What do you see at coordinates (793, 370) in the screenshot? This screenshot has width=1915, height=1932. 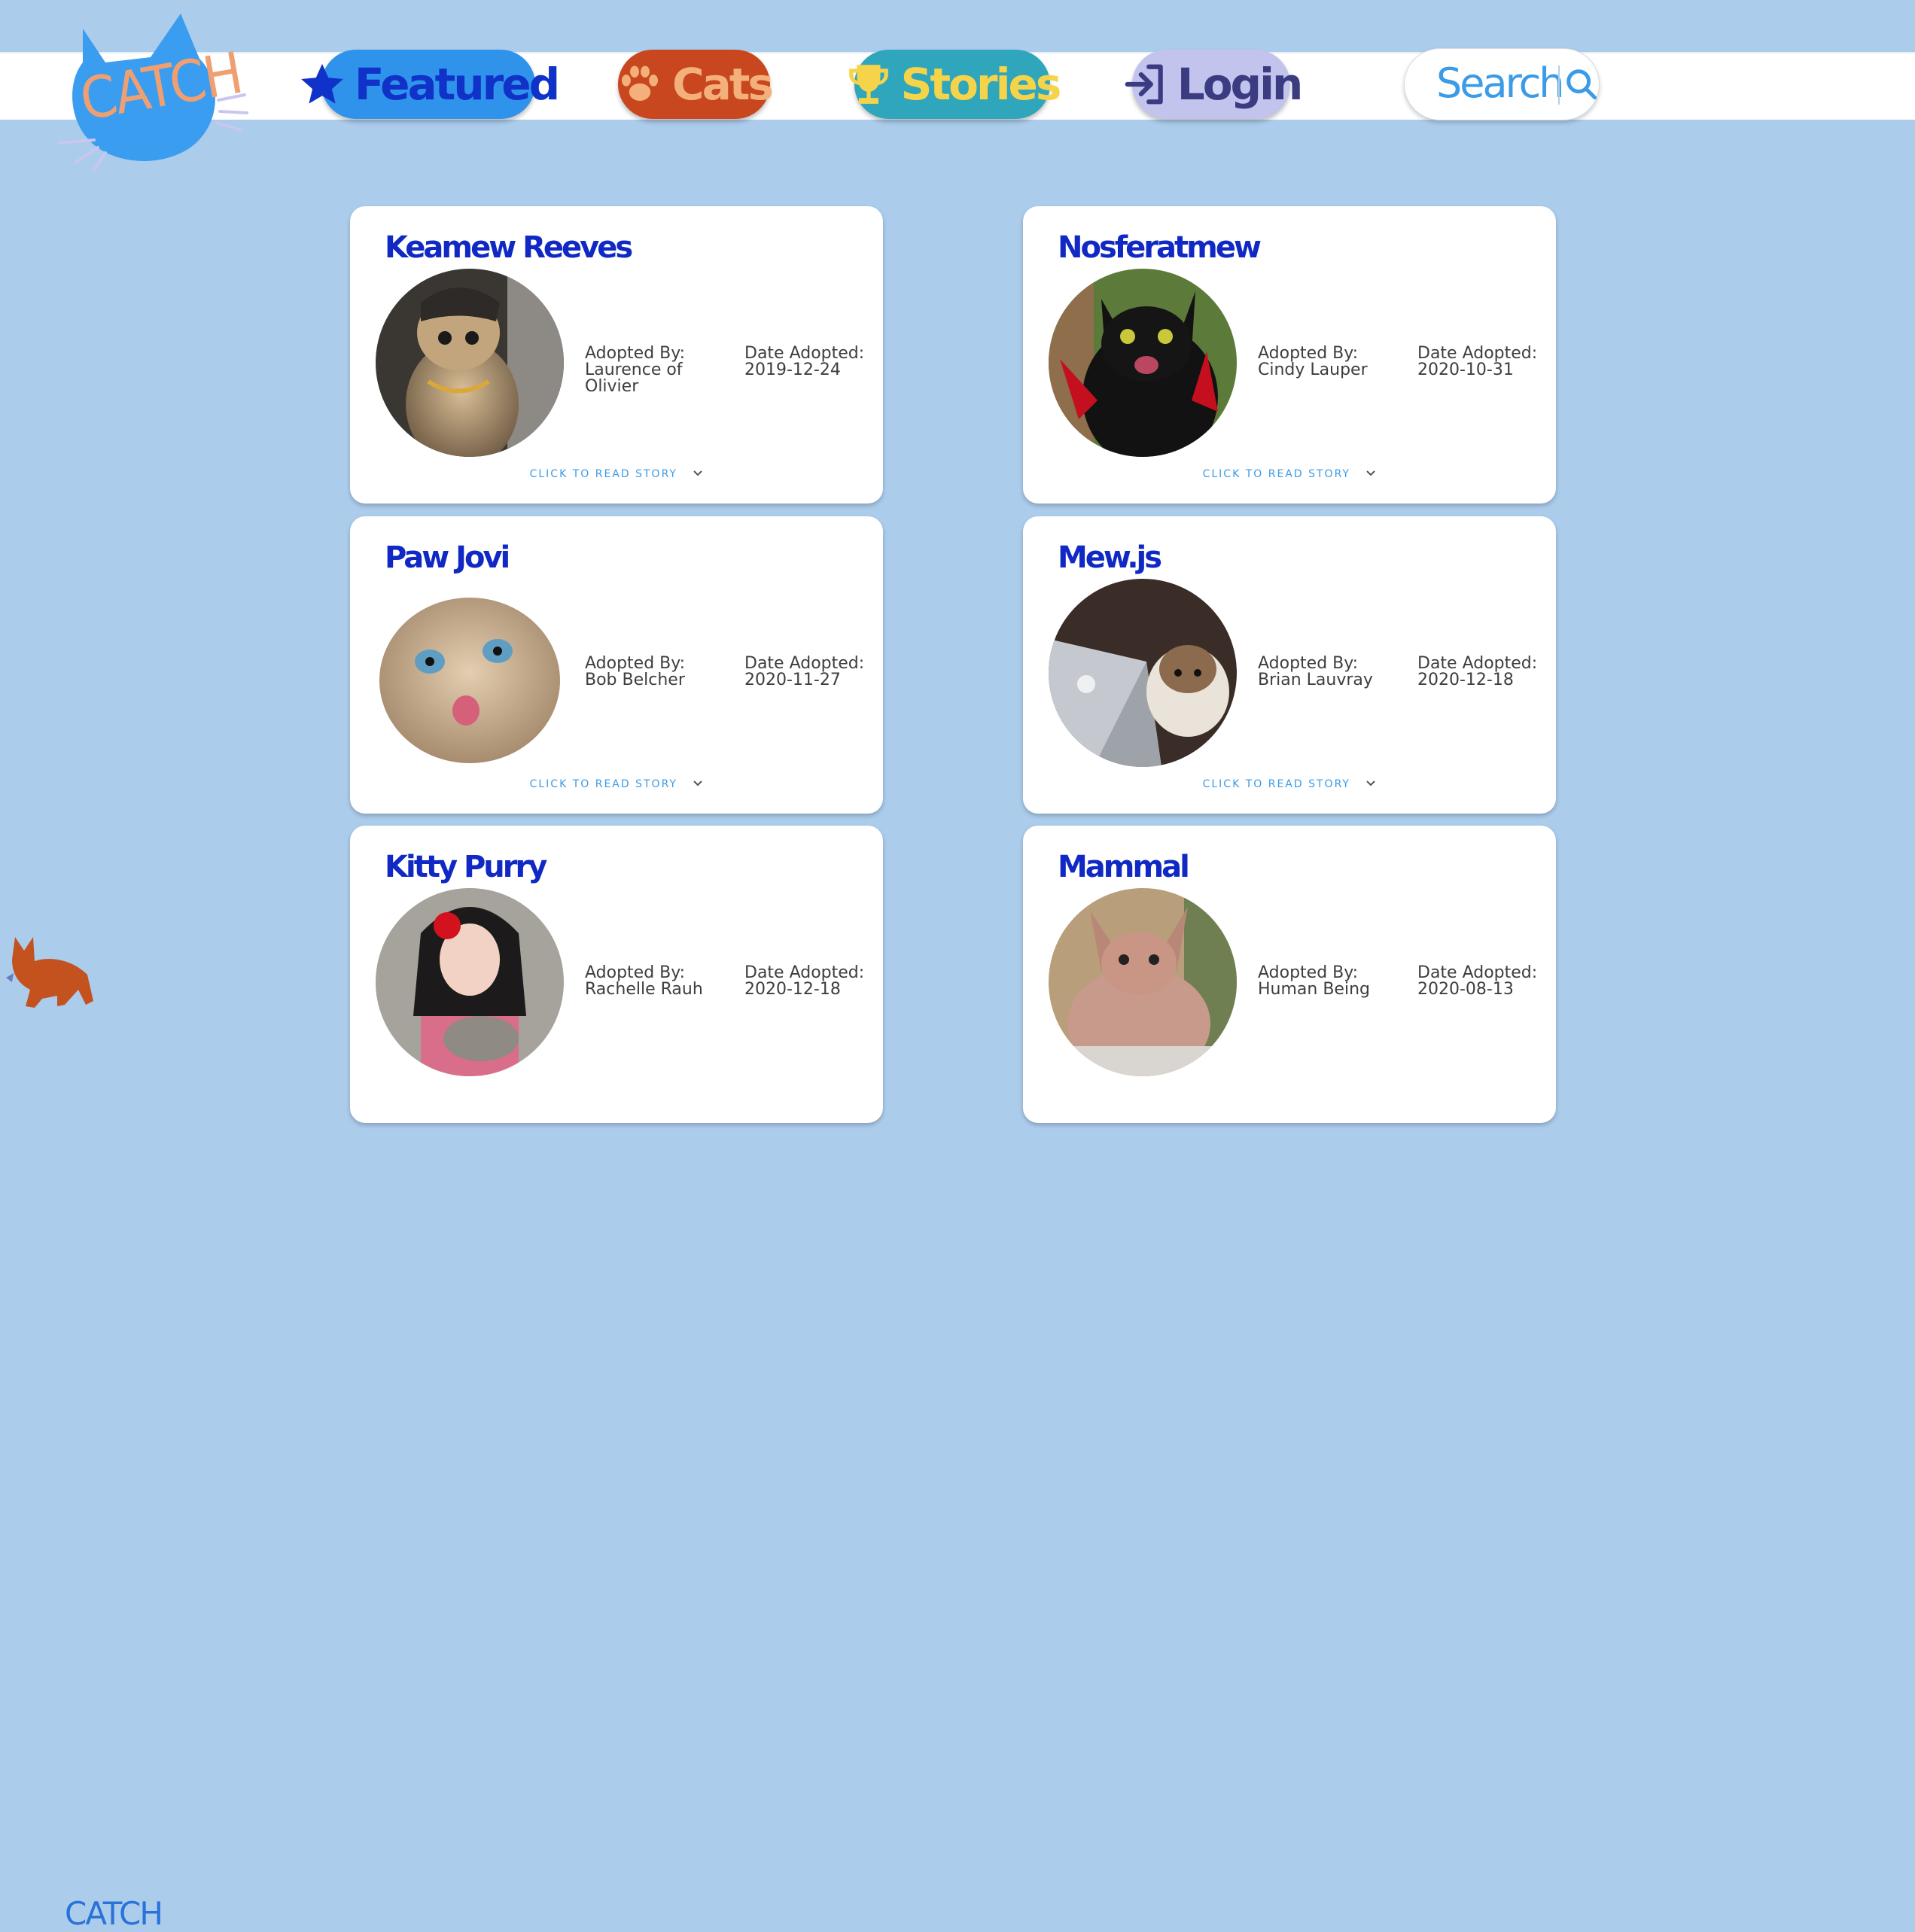 I see `date-adopted-value: 2019-12-24` at bounding box center [793, 370].